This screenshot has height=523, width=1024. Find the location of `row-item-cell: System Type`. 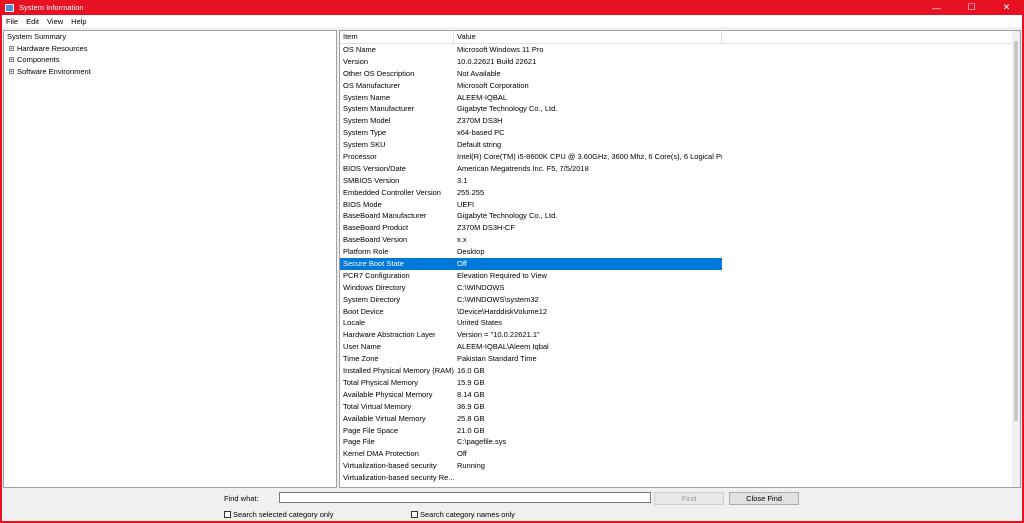

row-item-cell: System Type is located at coordinates (365, 133).